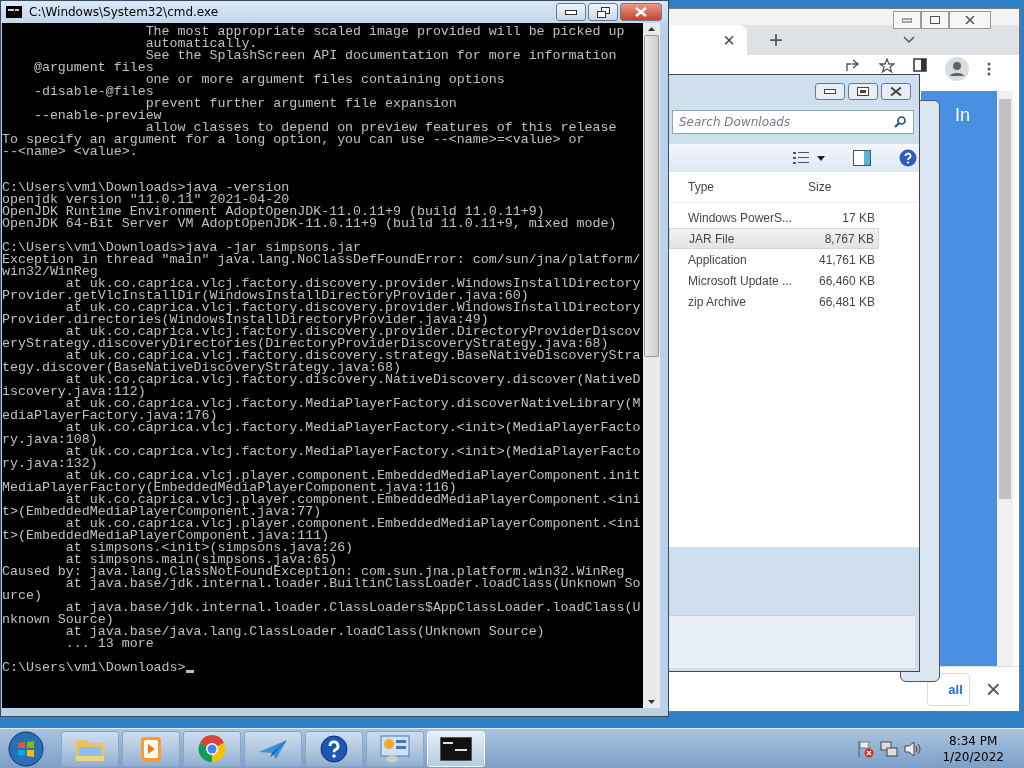  What do you see at coordinates (301, 104) in the screenshot?
I see `console-line: prevent further argument file expansion` at bounding box center [301, 104].